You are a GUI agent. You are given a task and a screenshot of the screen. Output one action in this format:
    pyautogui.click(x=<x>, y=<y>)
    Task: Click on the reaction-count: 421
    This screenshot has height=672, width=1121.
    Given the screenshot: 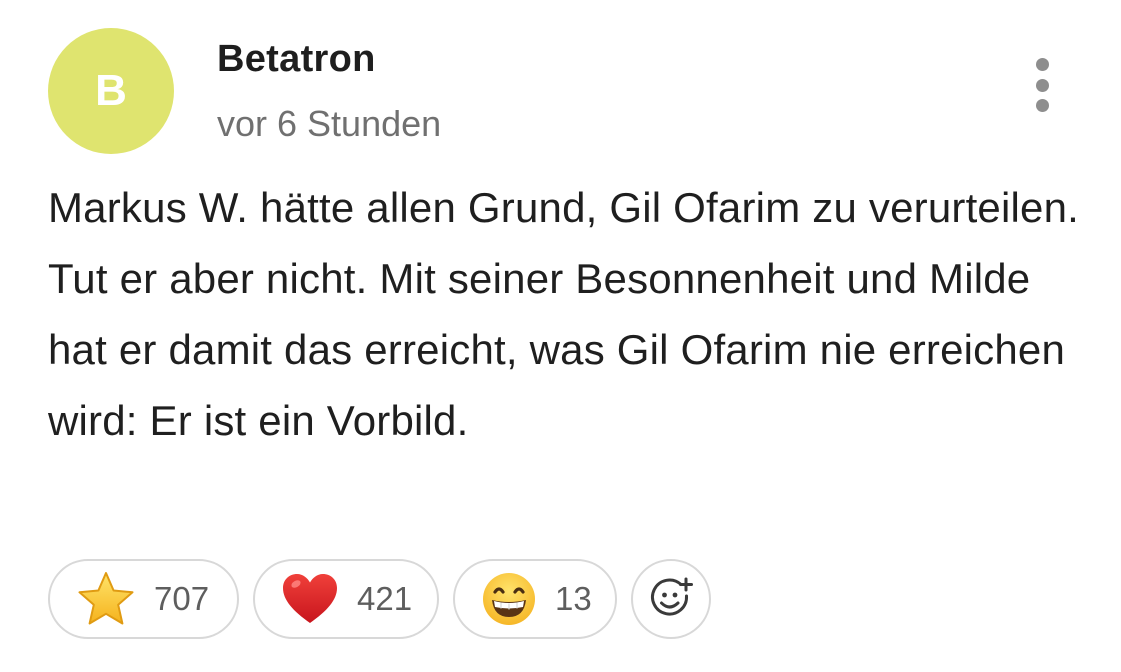 What is the action you would take?
    pyautogui.click(x=385, y=598)
    